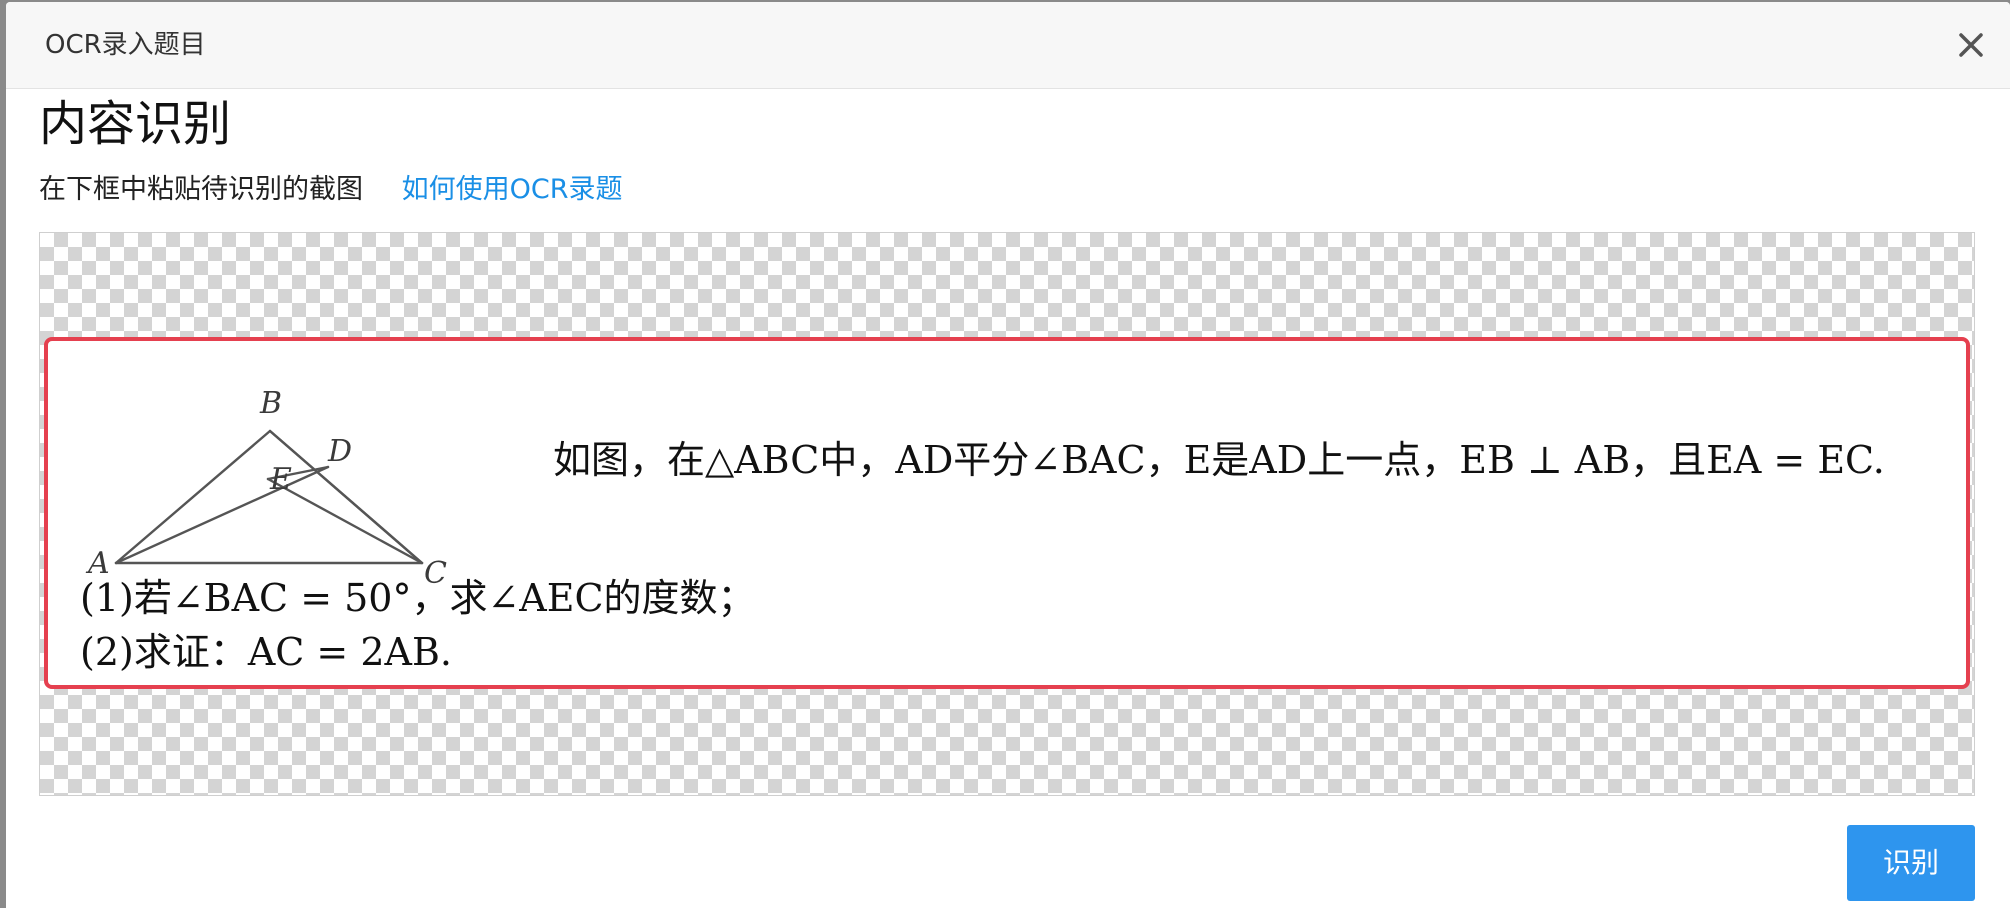  What do you see at coordinates (125, 45) in the screenshot?
I see `dialog-title: OCR录入题目` at bounding box center [125, 45].